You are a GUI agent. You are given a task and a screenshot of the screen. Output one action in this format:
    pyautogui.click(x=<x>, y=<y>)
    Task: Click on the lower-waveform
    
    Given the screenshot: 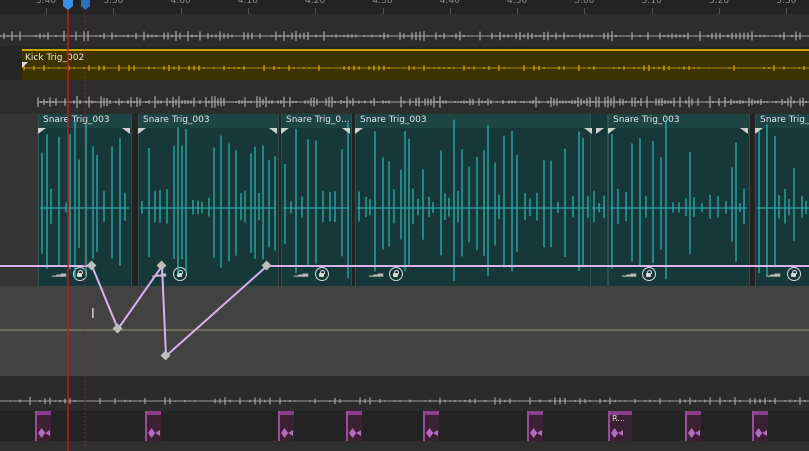 What is the action you would take?
    pyautogui.click(x=404, y=401)
    